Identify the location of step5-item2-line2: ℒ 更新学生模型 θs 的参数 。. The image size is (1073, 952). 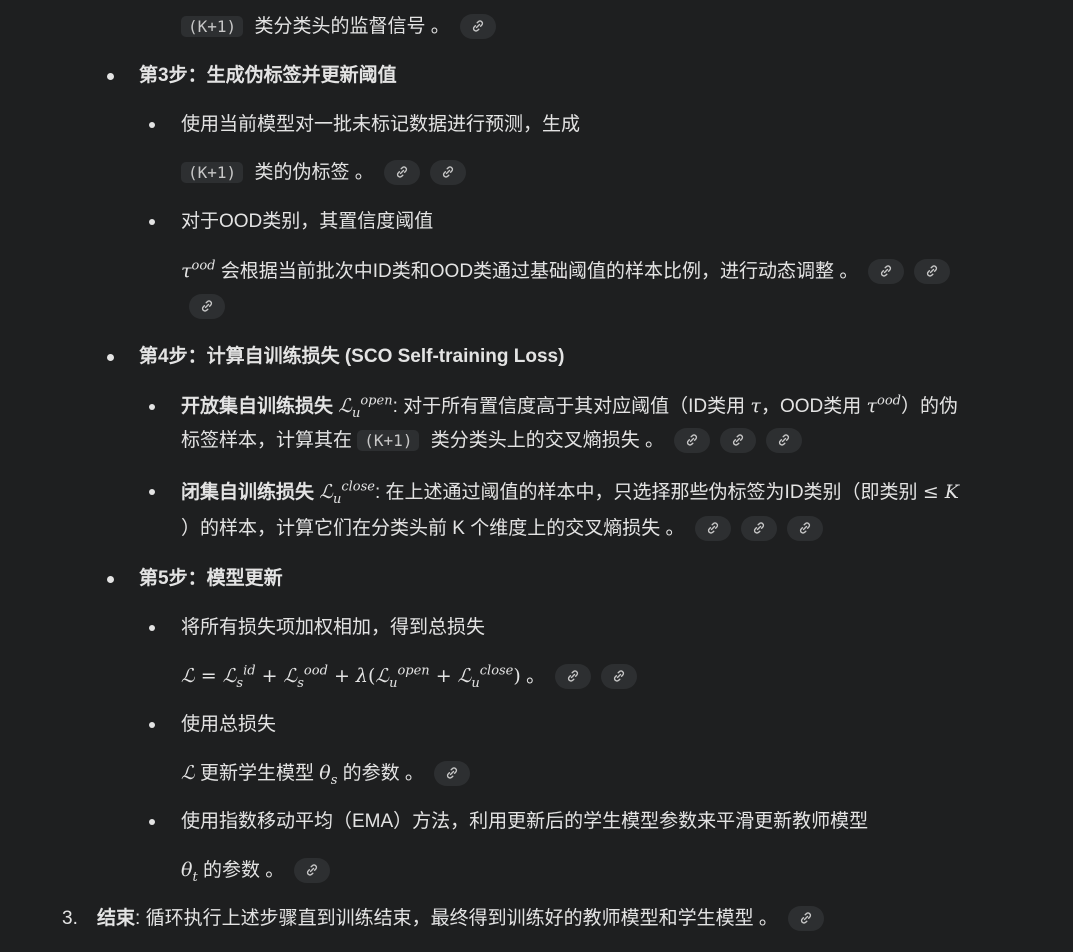
(325, 773).